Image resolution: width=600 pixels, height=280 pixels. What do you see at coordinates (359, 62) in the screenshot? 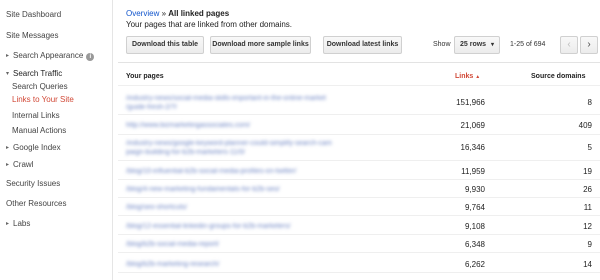
I see `divider` at bounding box center [359, 62].